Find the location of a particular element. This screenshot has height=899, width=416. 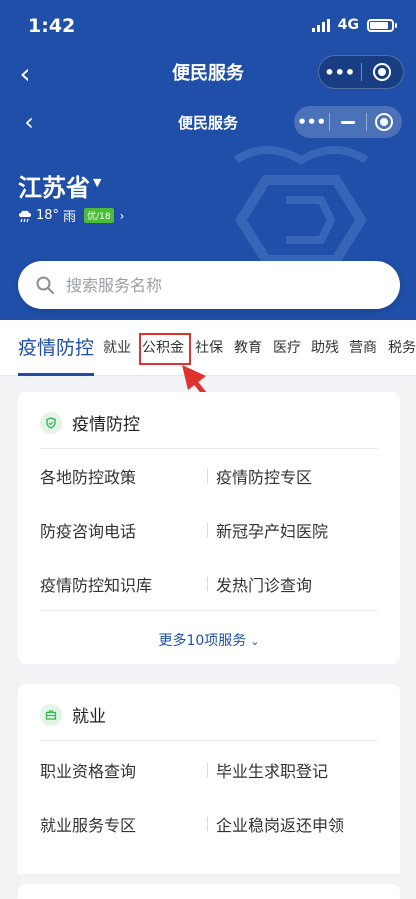

service-link: 职业资格查询 is located at coordinates (88, 770).